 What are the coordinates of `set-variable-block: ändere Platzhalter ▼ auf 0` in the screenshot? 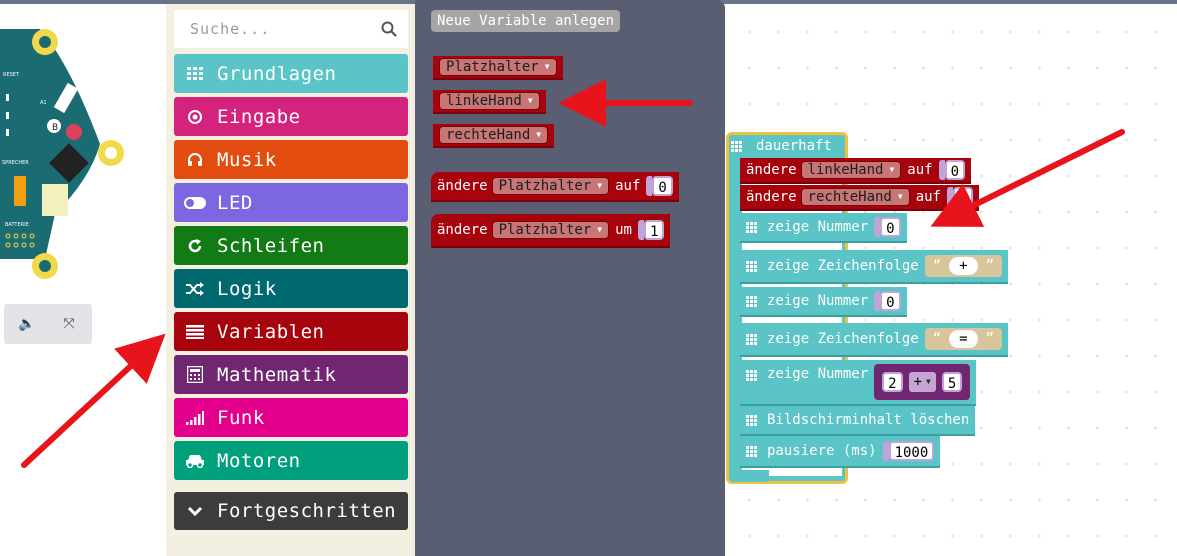 It's located at (555, 187).